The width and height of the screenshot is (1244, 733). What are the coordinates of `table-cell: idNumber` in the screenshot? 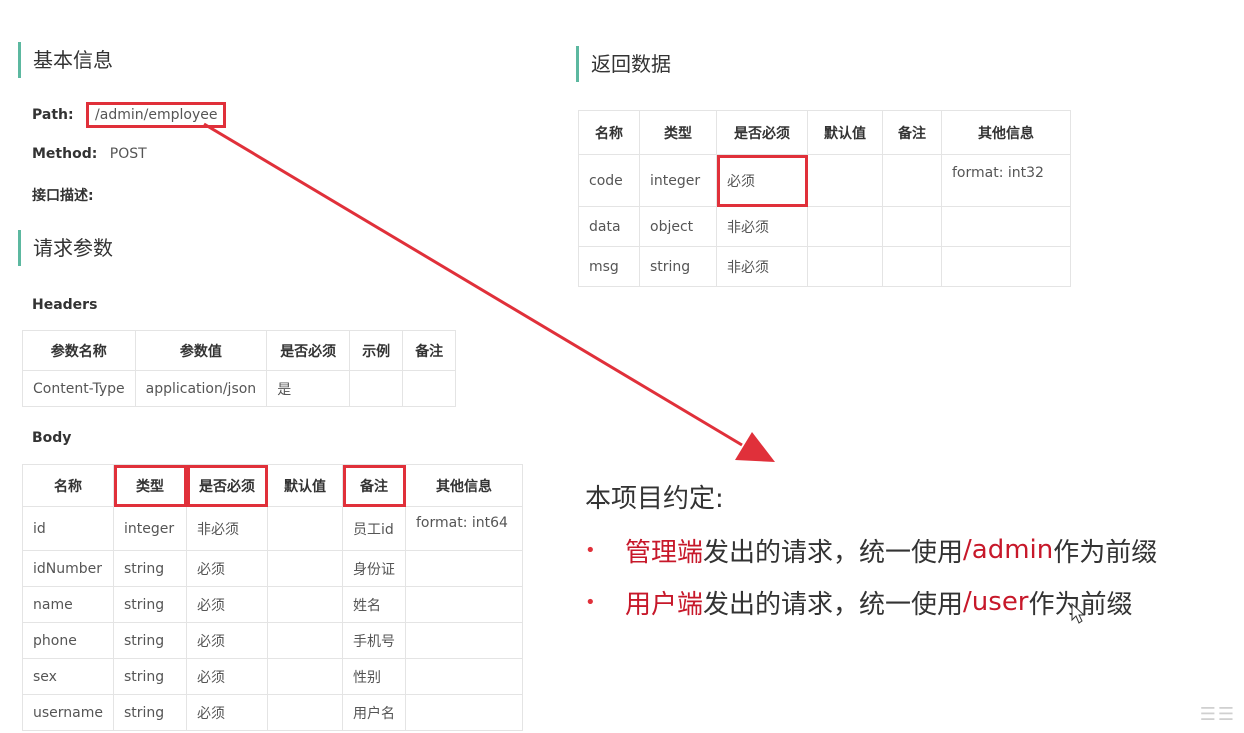 It's located at (68, 568).